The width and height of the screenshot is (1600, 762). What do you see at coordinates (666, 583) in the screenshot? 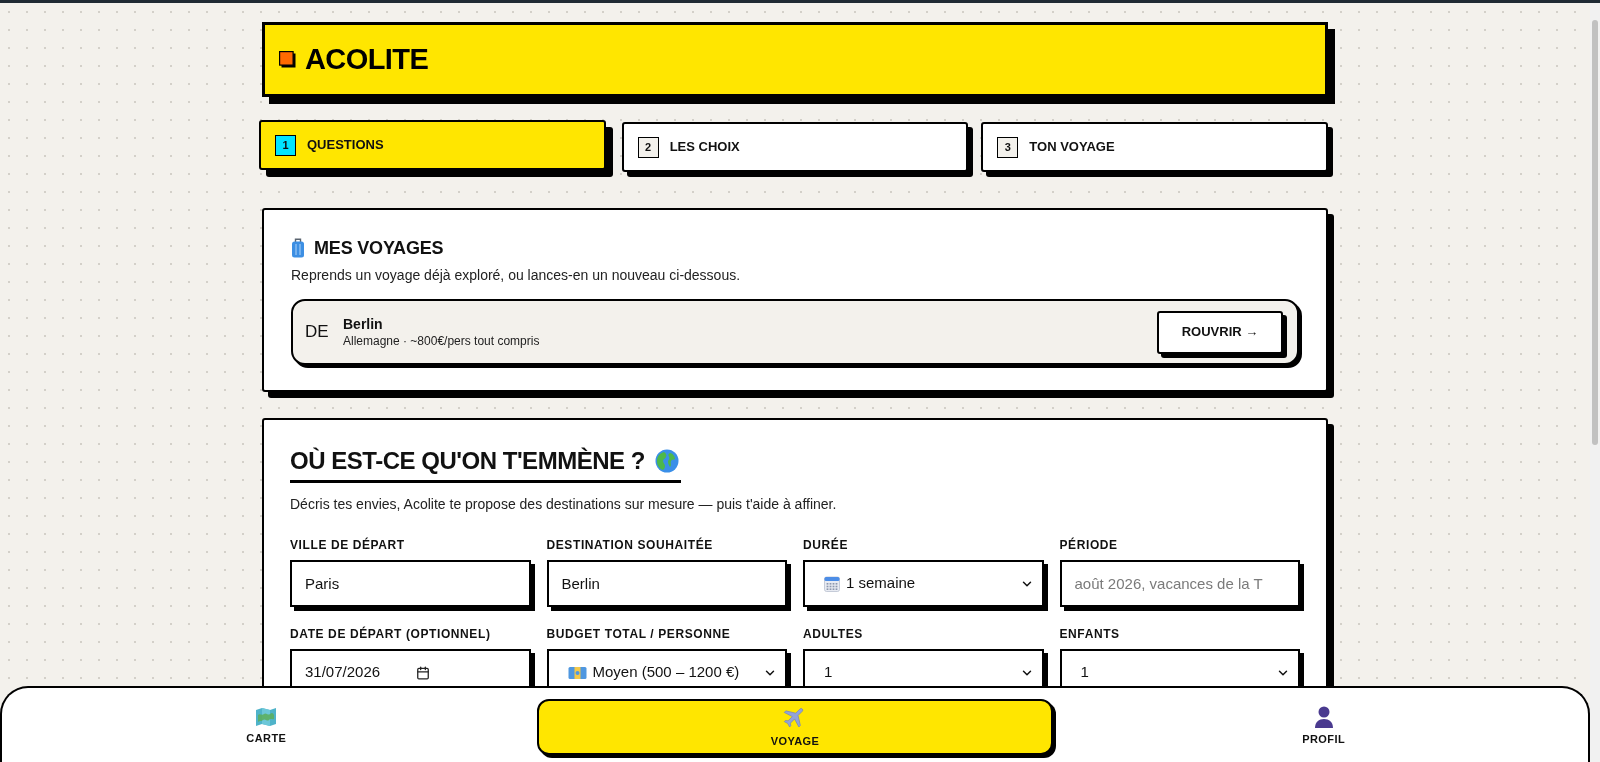
I see `text-input: Berlin` at bounding box center [666, 583].